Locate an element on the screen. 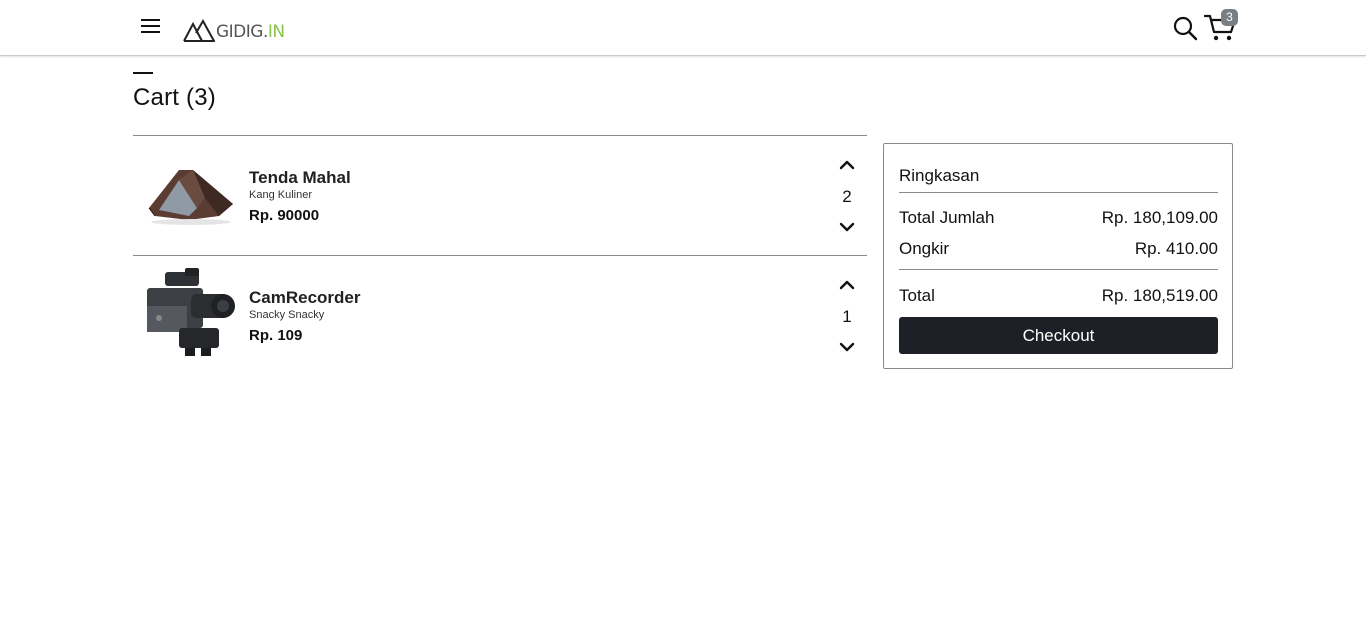 The width and height of the screenshot is (1366, 637). subtotal-row: Total Jumlah Rp. 180,109.00 is located at coordinates (1058, 218).